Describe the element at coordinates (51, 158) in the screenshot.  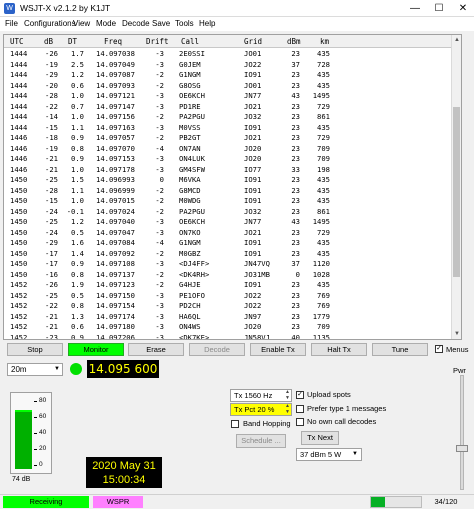
I see `cell-db: -21` at that location.